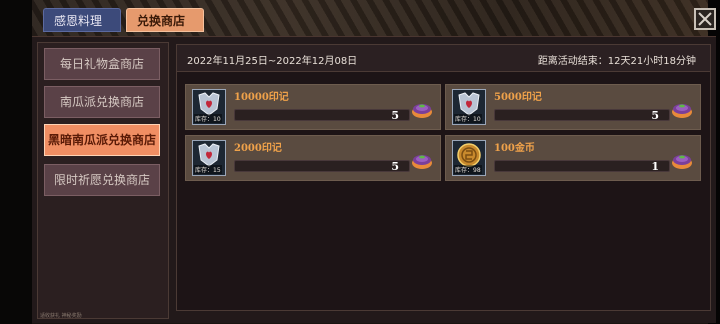 The height and width of the screenshot is (324, 720). I want to click on item-name: 5000印记, so click(518, 97).